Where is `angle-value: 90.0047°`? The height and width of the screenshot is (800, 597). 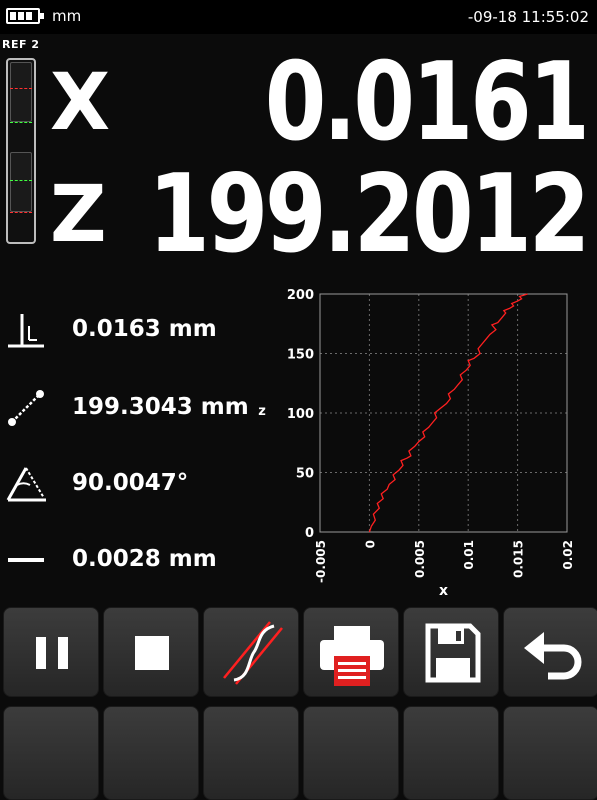 angle-value: 90.0047° is located at coordinates (130, 483).